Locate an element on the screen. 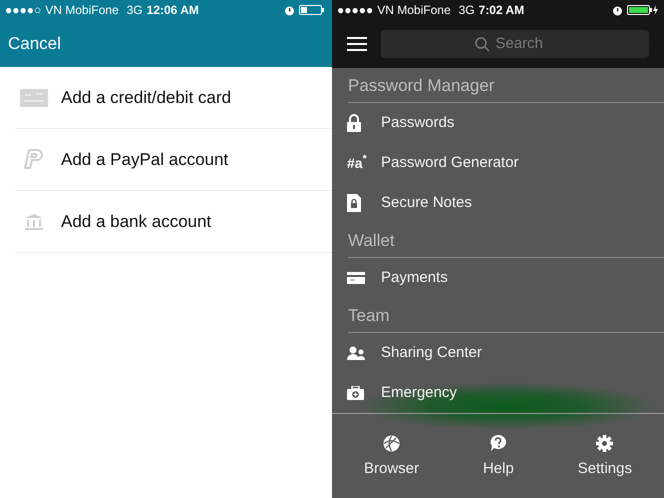 The height and width of the screenshot is (498, 664). status-time: 7:02 AM is located at coordinates (501, 10).